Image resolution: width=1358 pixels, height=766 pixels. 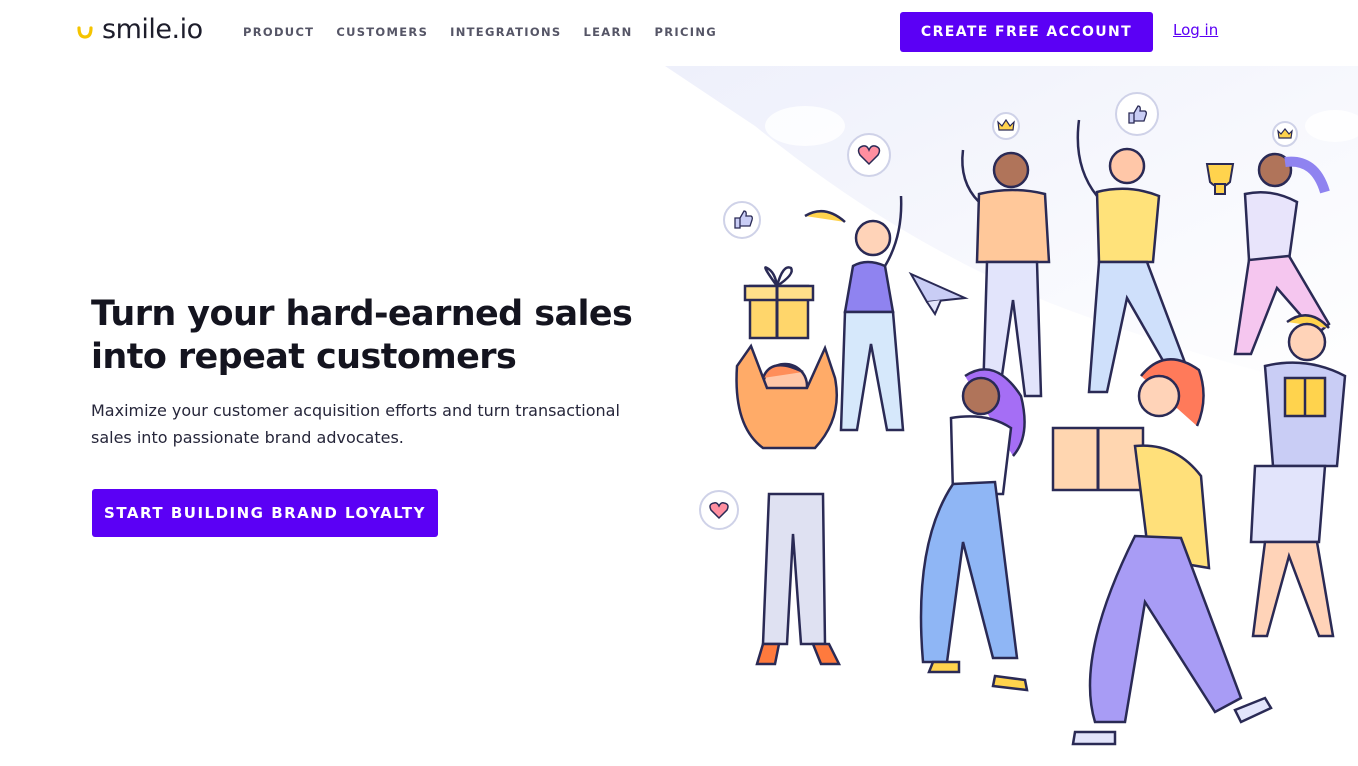 What do you see at coordinates (265, 513) in the screenshot?
I see `start-building-brand-loyalty-button: START BUILDING BRAND LOYALTY` at bounding box center [265, 513].